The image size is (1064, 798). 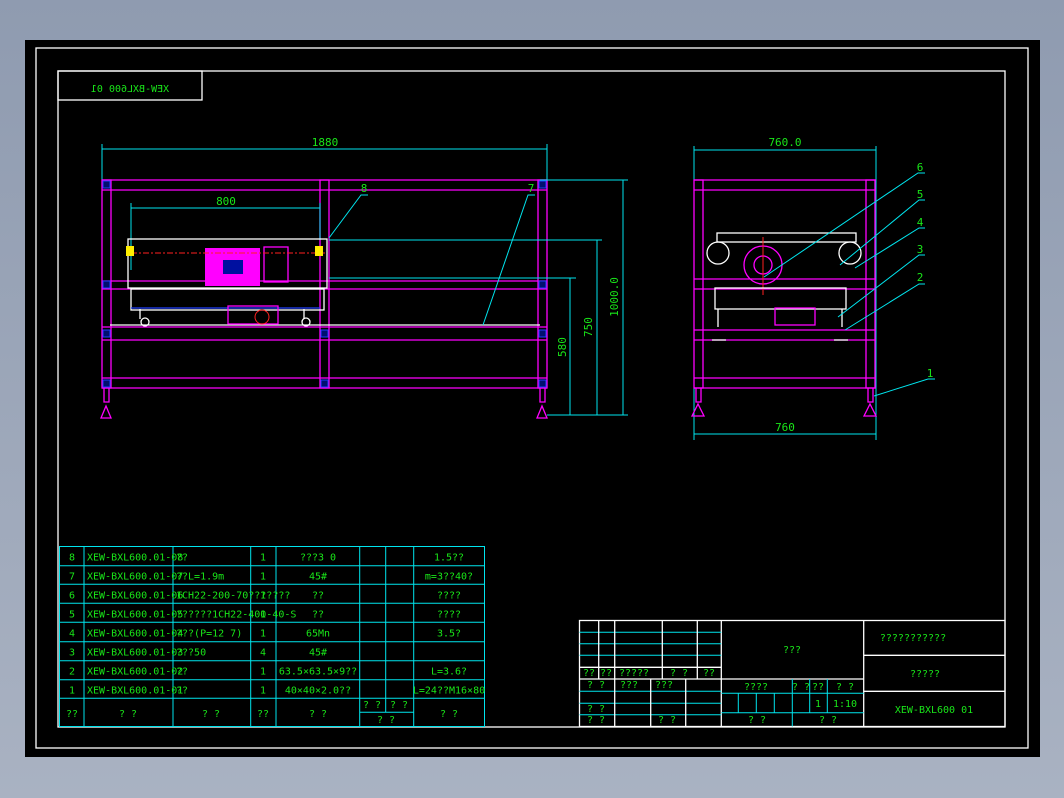 What do you see at coordinates (588, 327) in the screenshot?
I see `dim-750: 750` at bounding box center [588, 327].